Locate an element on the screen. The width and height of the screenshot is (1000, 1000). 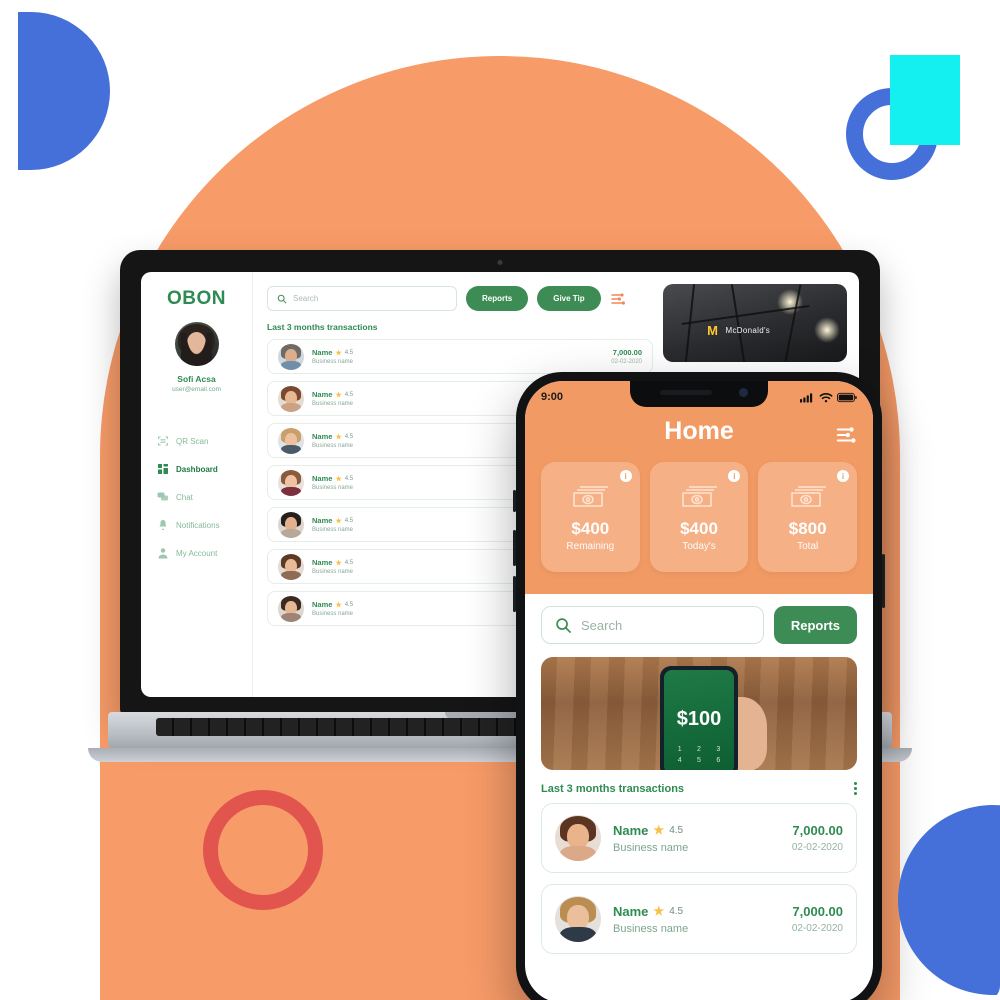
wifi-icon is located at coordinates (826, 397).